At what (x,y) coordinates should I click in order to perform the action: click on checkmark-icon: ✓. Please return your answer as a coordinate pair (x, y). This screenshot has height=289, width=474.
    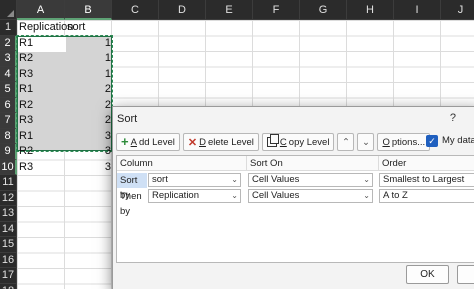
    Looking at the image, I should click on (432, 141).